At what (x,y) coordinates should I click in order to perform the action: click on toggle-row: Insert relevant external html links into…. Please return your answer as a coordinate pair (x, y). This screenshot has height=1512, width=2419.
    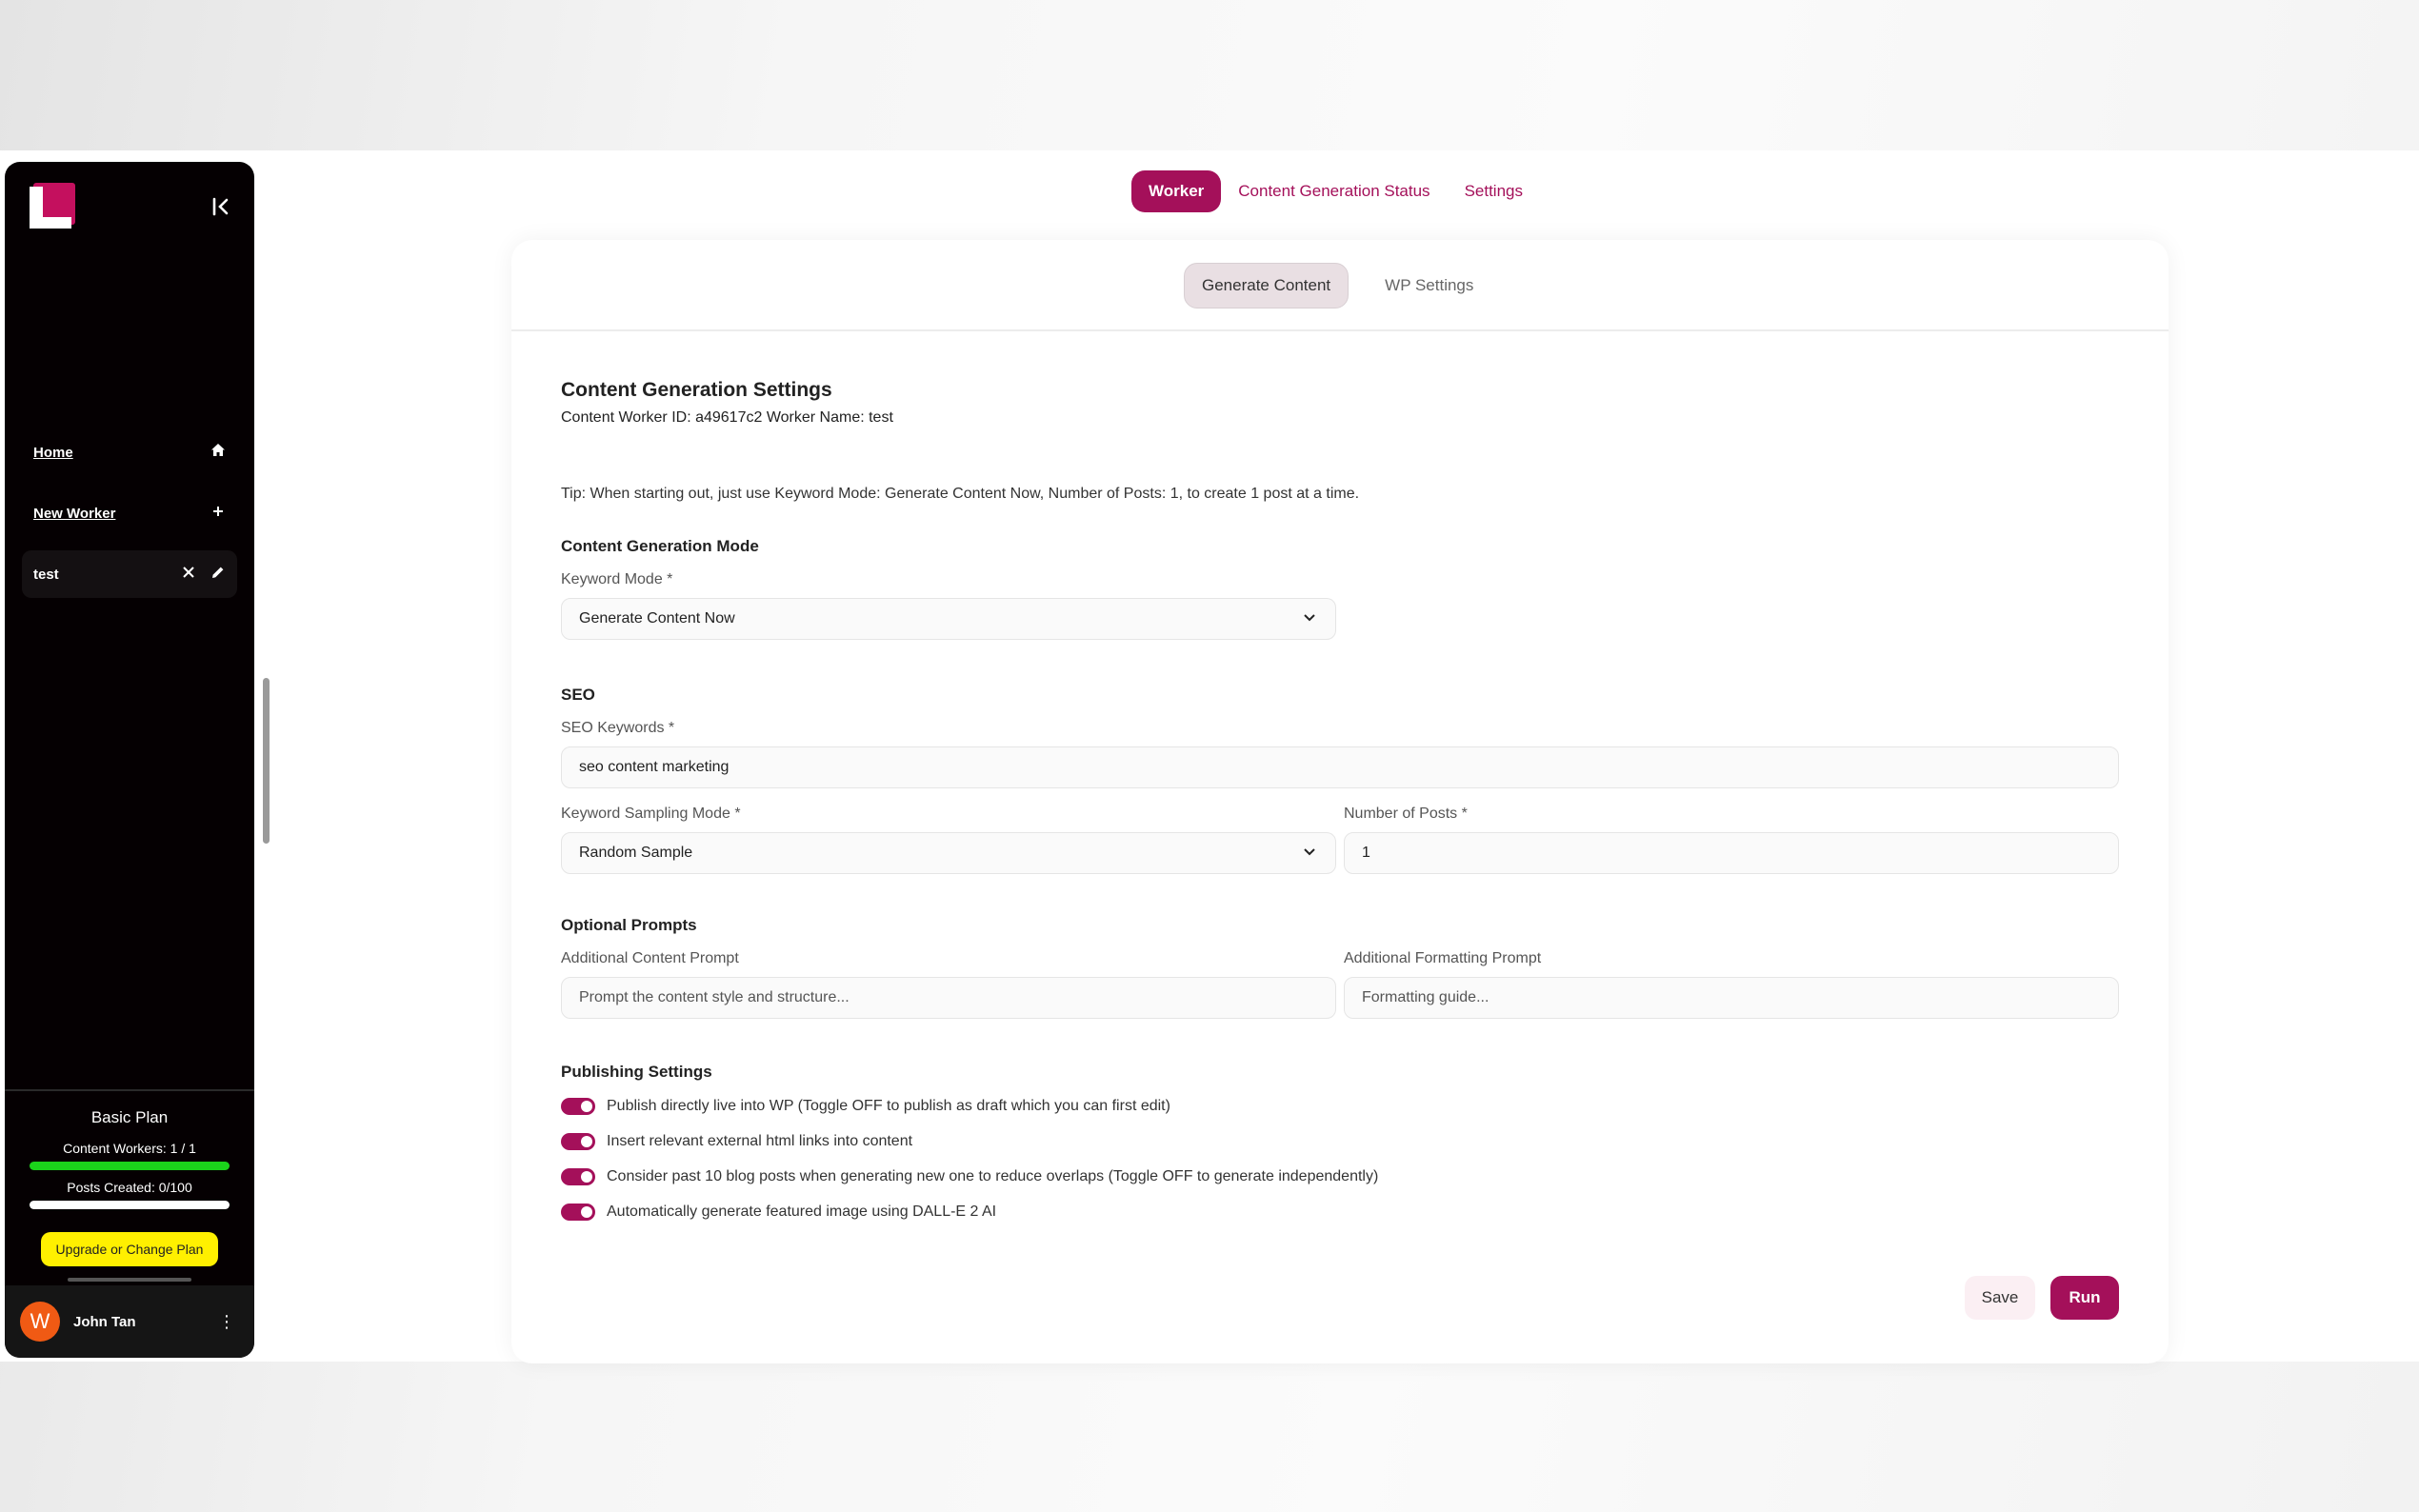
    Looking at the image, I should click on (1323, 1141).